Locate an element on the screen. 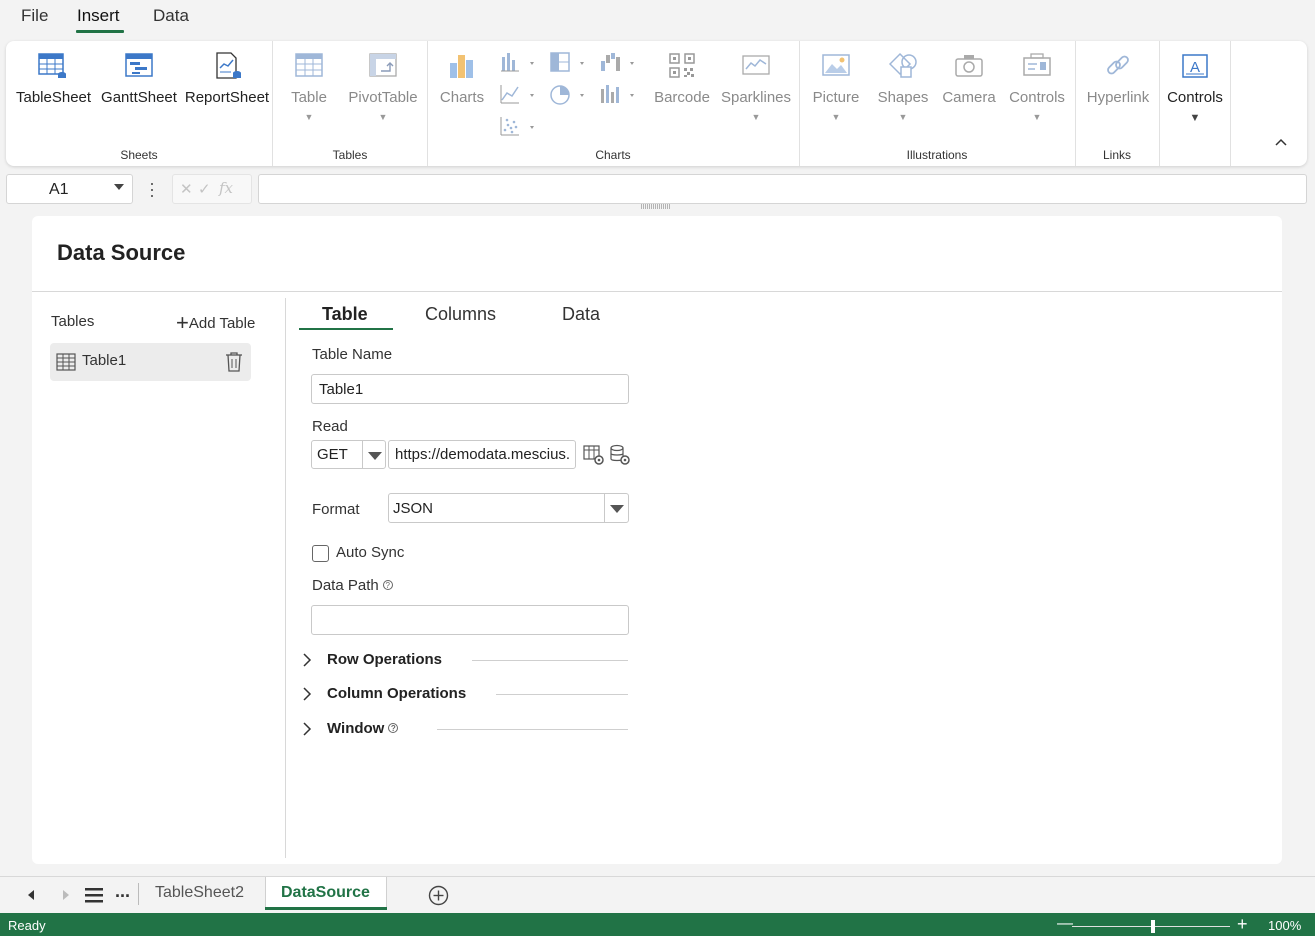 The width and height of the screenshot is (1315, 936). trash-icon is located at coordinates (234, 362).